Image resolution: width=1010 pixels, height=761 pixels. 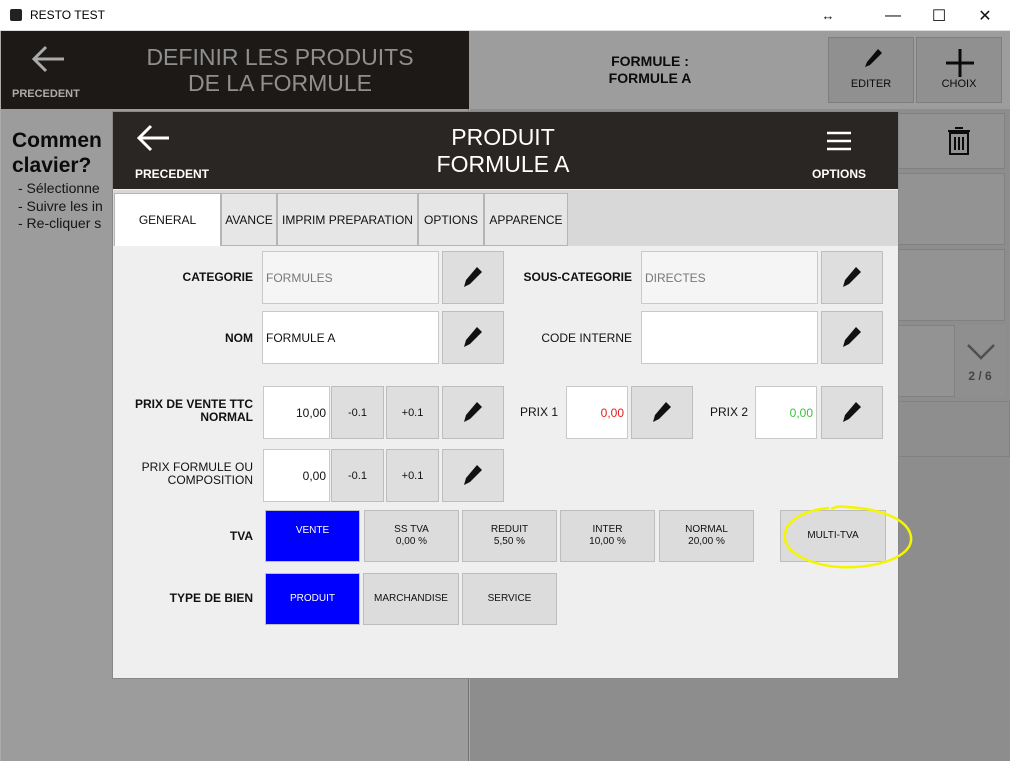 I want to click on tab-avance: AVANCE, so click(x=249, y=219).